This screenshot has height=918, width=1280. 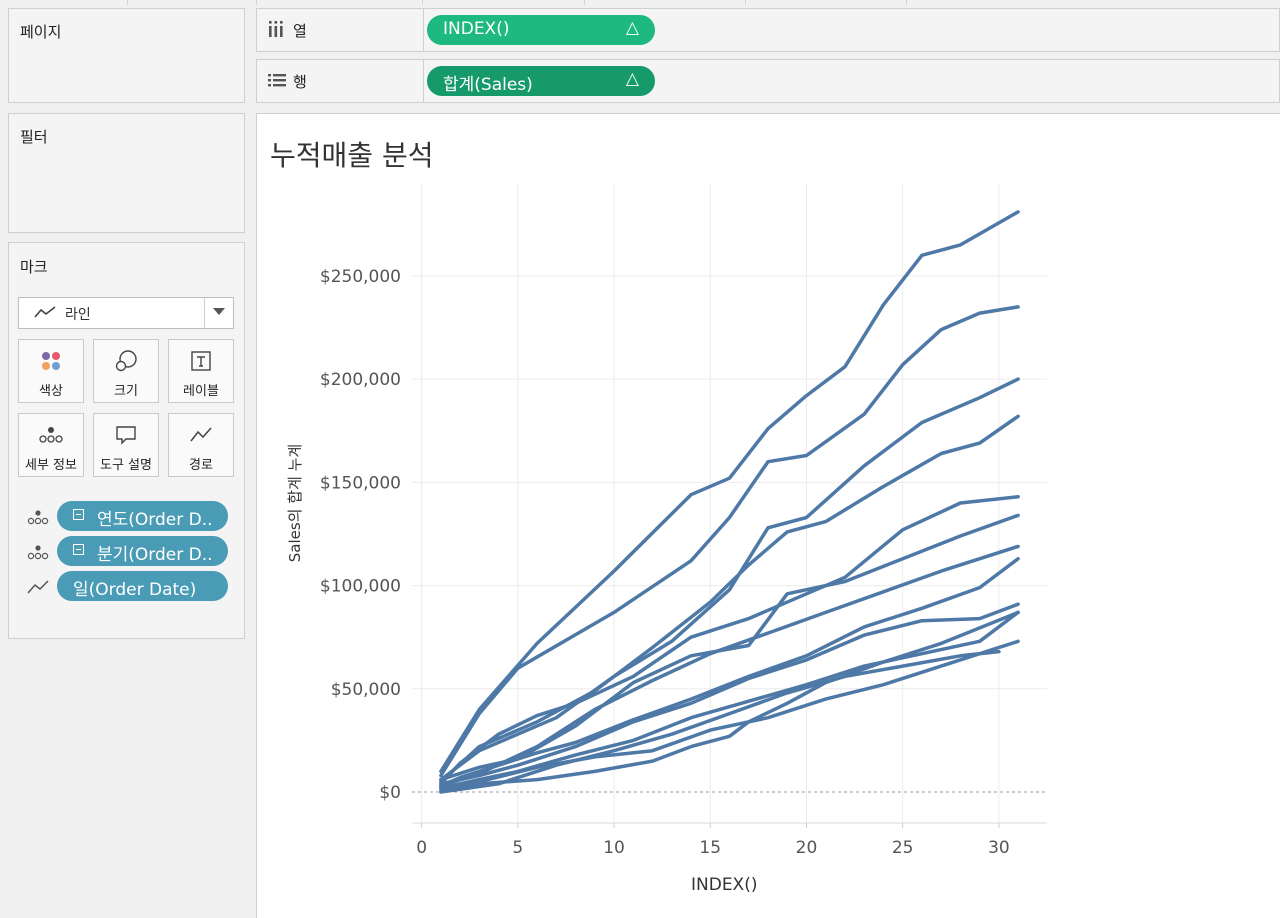 I want to click on mark-type-dropdown: 라인, so click(x=126, y=313).